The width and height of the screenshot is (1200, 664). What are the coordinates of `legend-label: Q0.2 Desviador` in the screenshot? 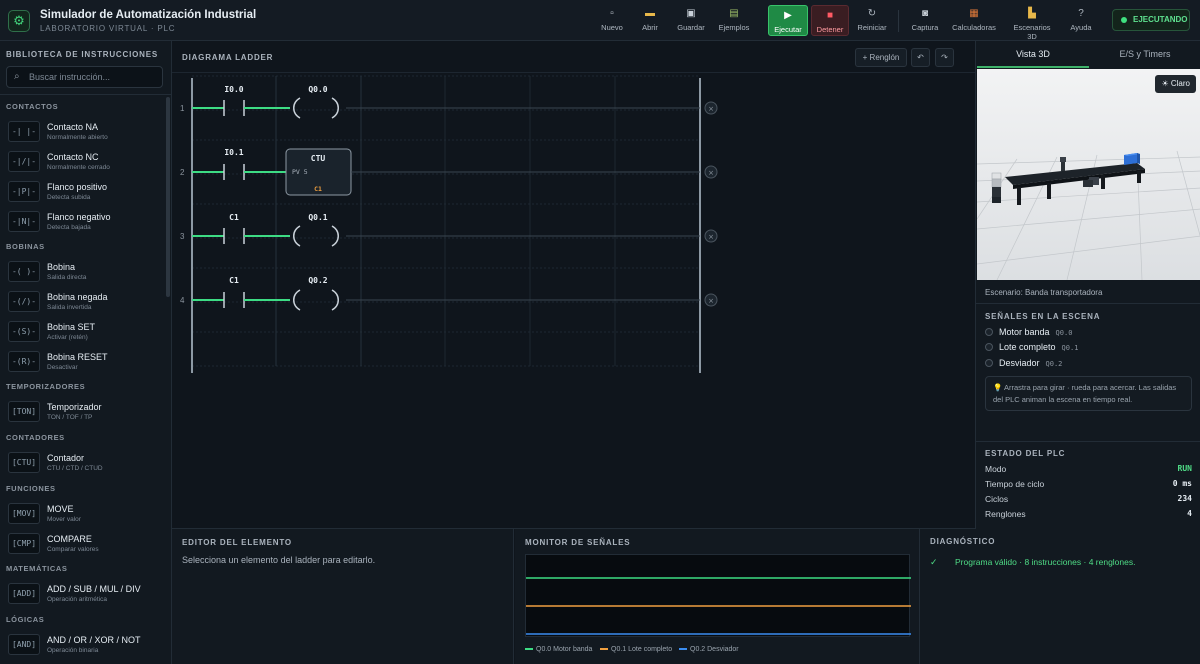 It's located at (714, 649).